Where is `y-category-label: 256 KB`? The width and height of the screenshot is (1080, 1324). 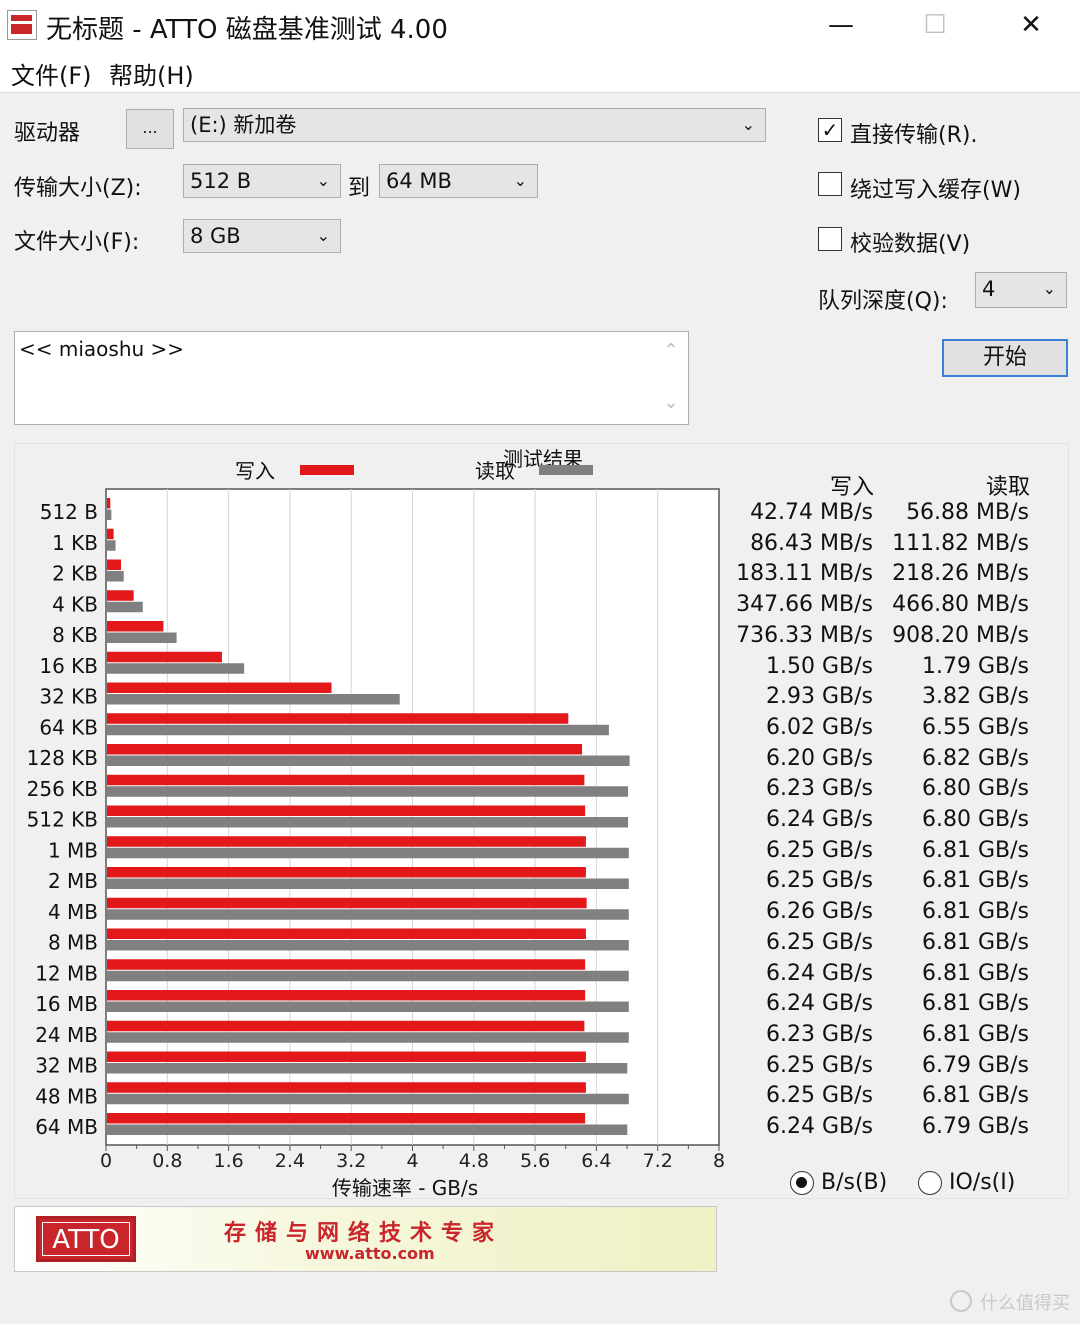
y-category-label: 256 KB is located at coordinates (62, 789).